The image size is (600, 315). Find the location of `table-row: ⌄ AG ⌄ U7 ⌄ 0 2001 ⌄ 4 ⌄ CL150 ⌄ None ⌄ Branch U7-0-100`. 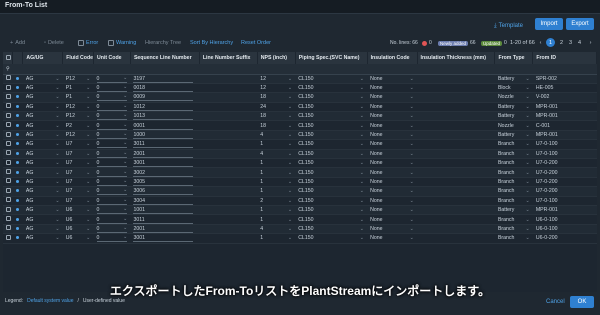

table-row: ⌄ AG ⌄ U7 ⌄ 0 2001 ⌄ 4 ⌄ CL150 ⌄ None ⌄ Branch U7-0-100 is located at coordinates (300, 154).